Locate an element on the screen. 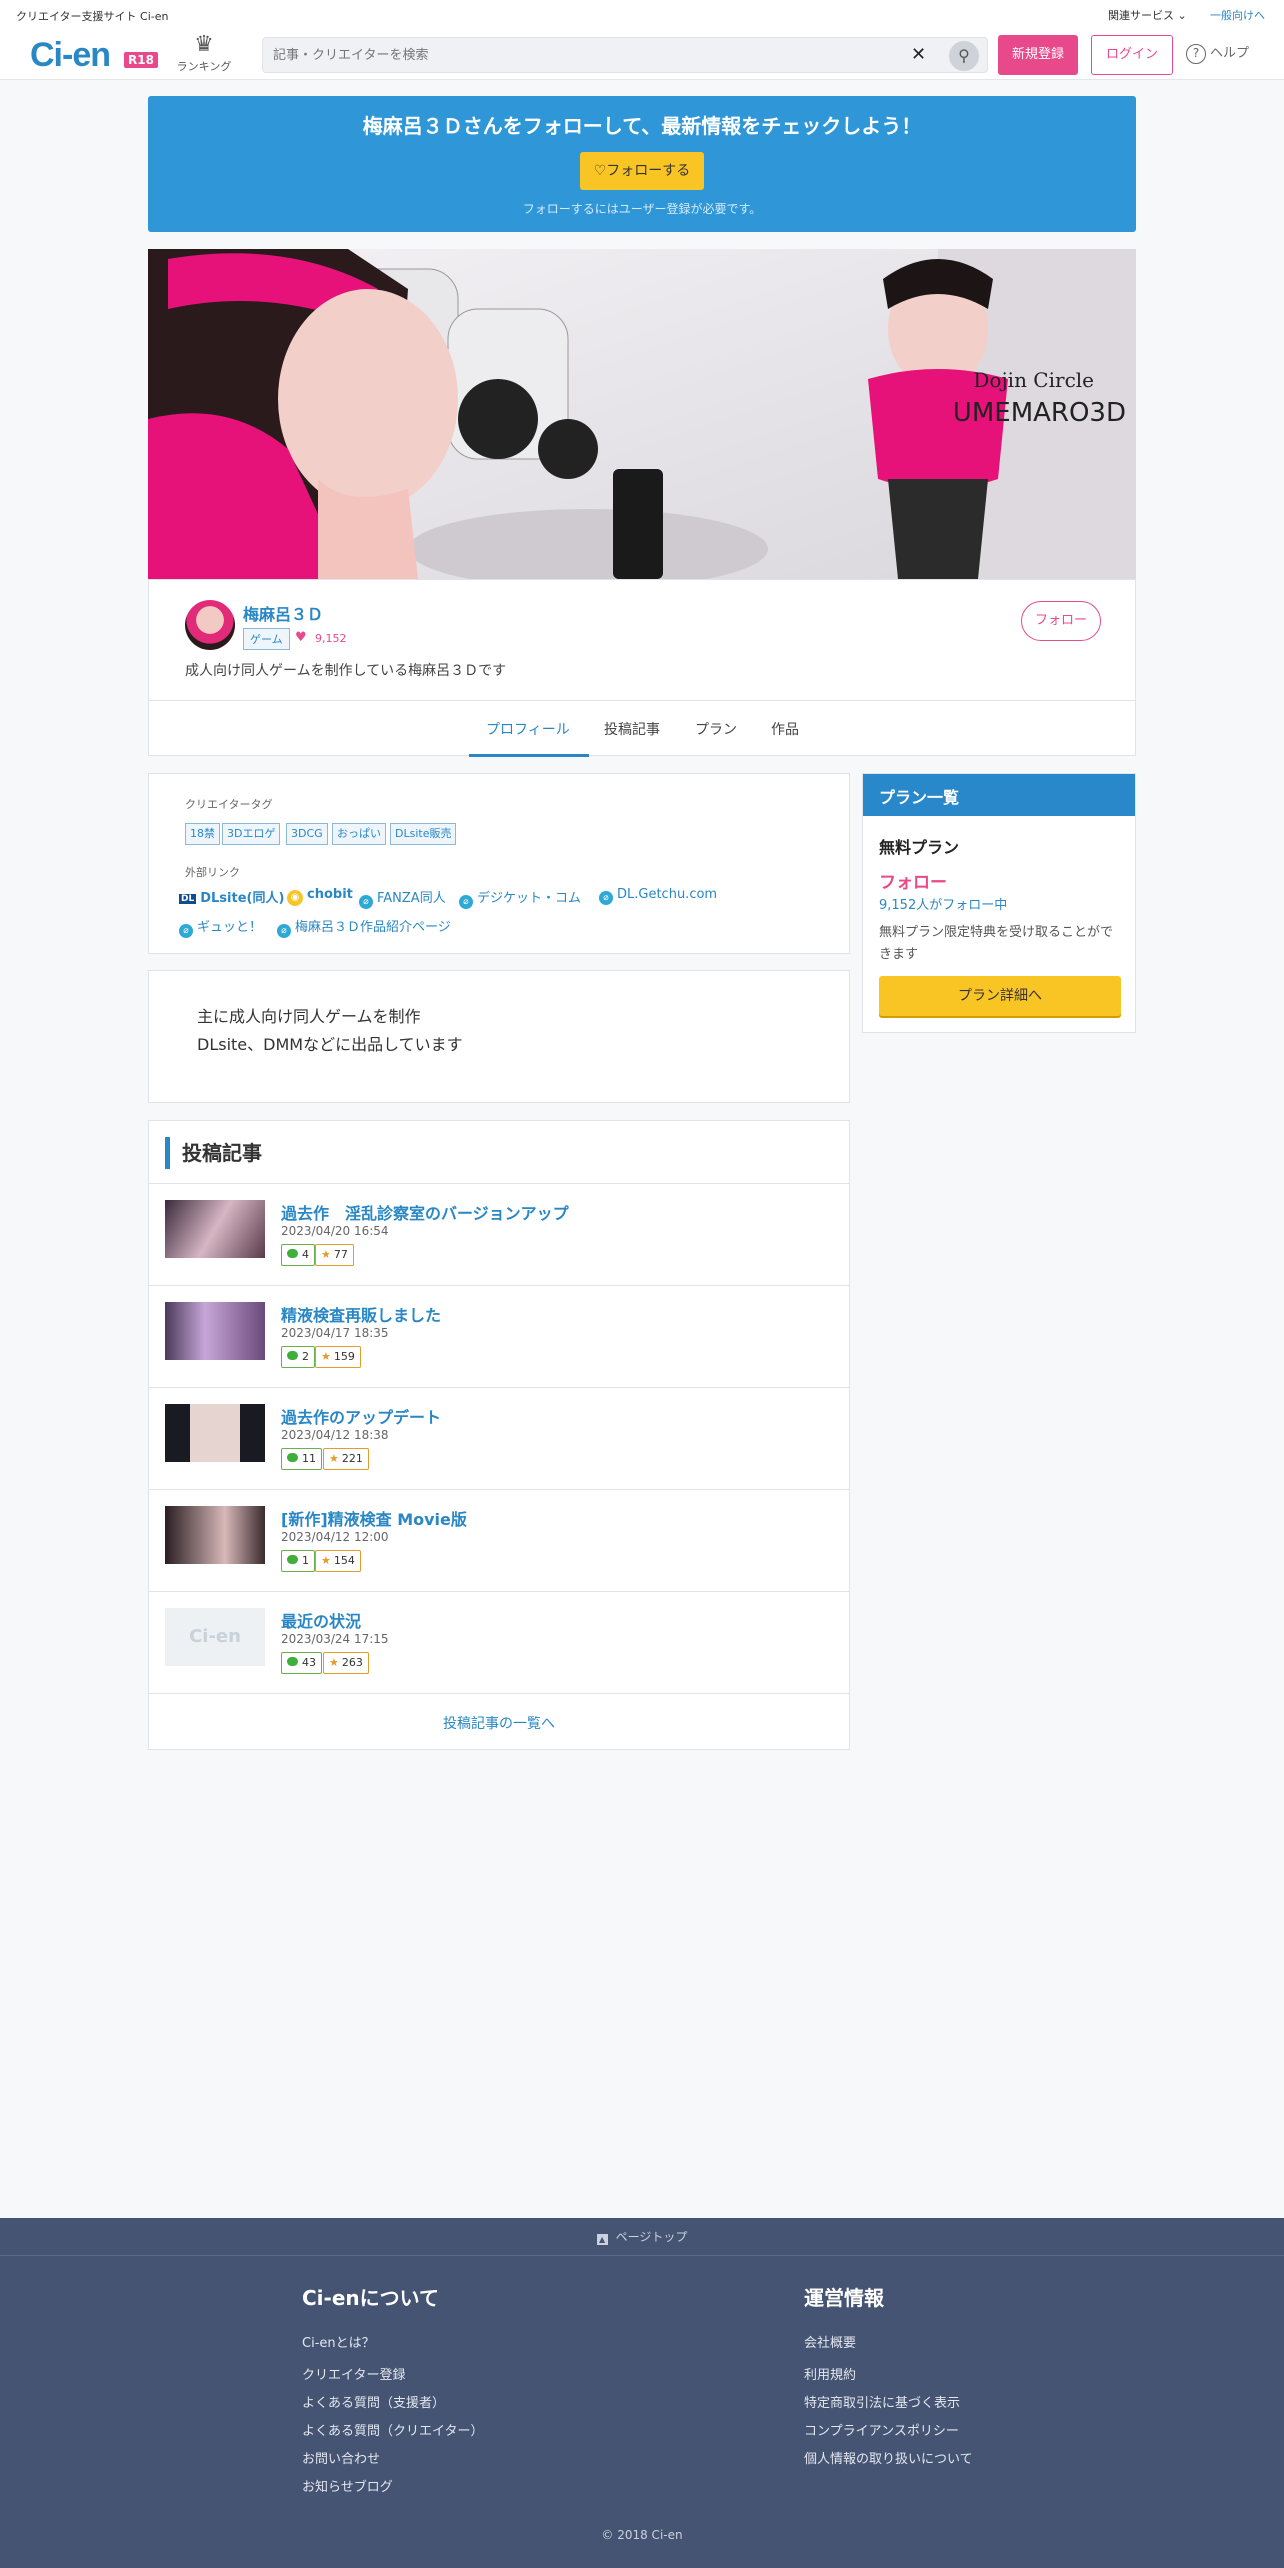  like-count: ★ 159 is located at coordinates (338, 1357).